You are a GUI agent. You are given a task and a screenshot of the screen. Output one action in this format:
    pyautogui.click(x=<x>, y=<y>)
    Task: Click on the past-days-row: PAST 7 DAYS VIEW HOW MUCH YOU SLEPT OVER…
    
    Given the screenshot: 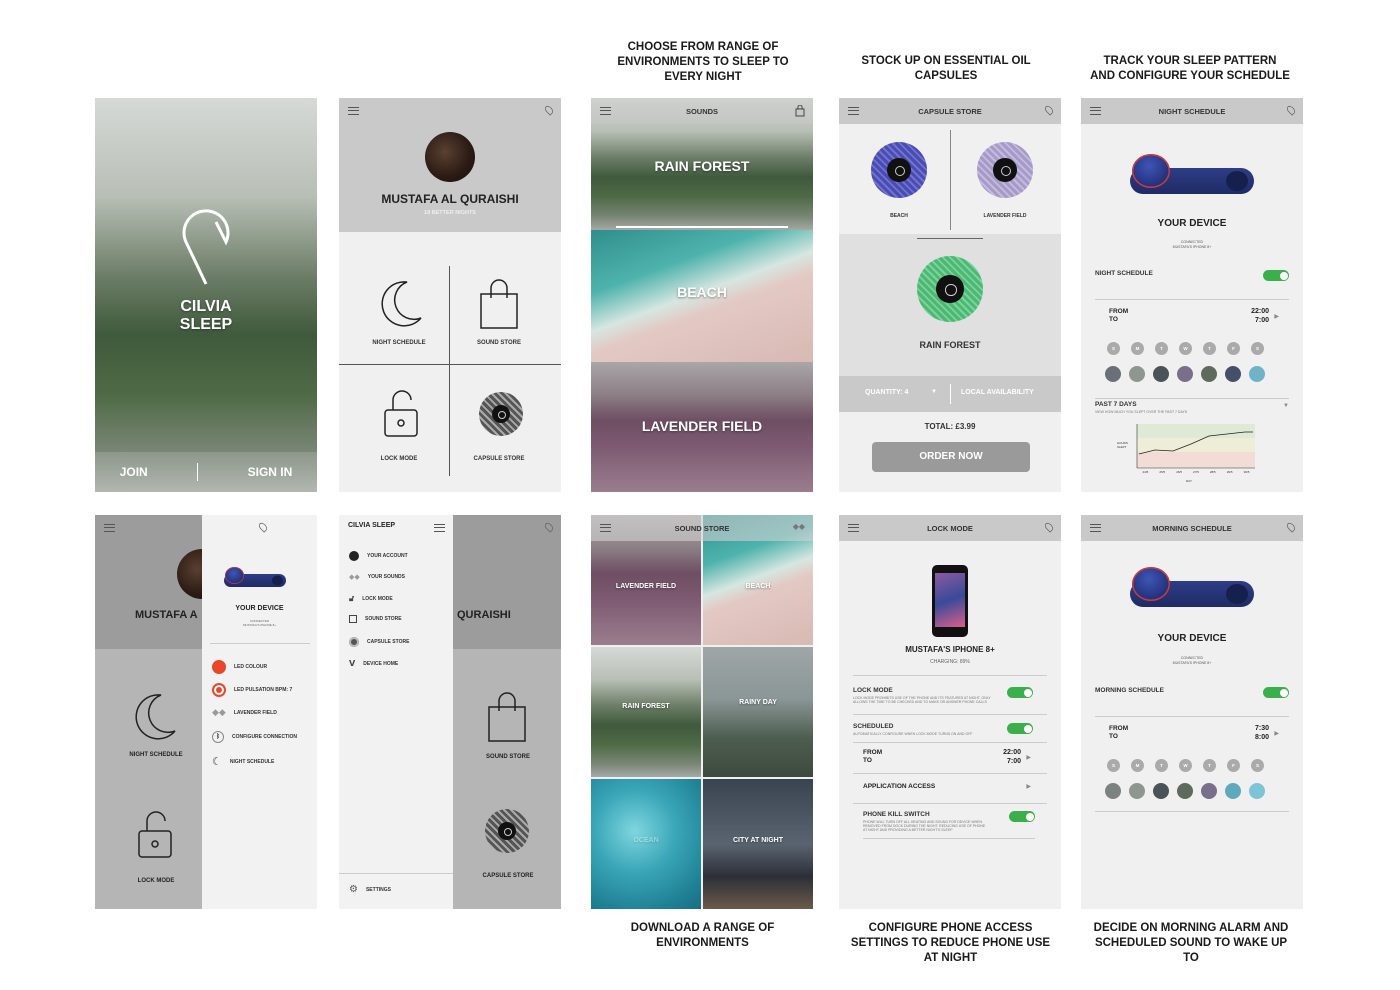 What is the action you would take?
    pyautogui.click(x=1192, y=406)
    